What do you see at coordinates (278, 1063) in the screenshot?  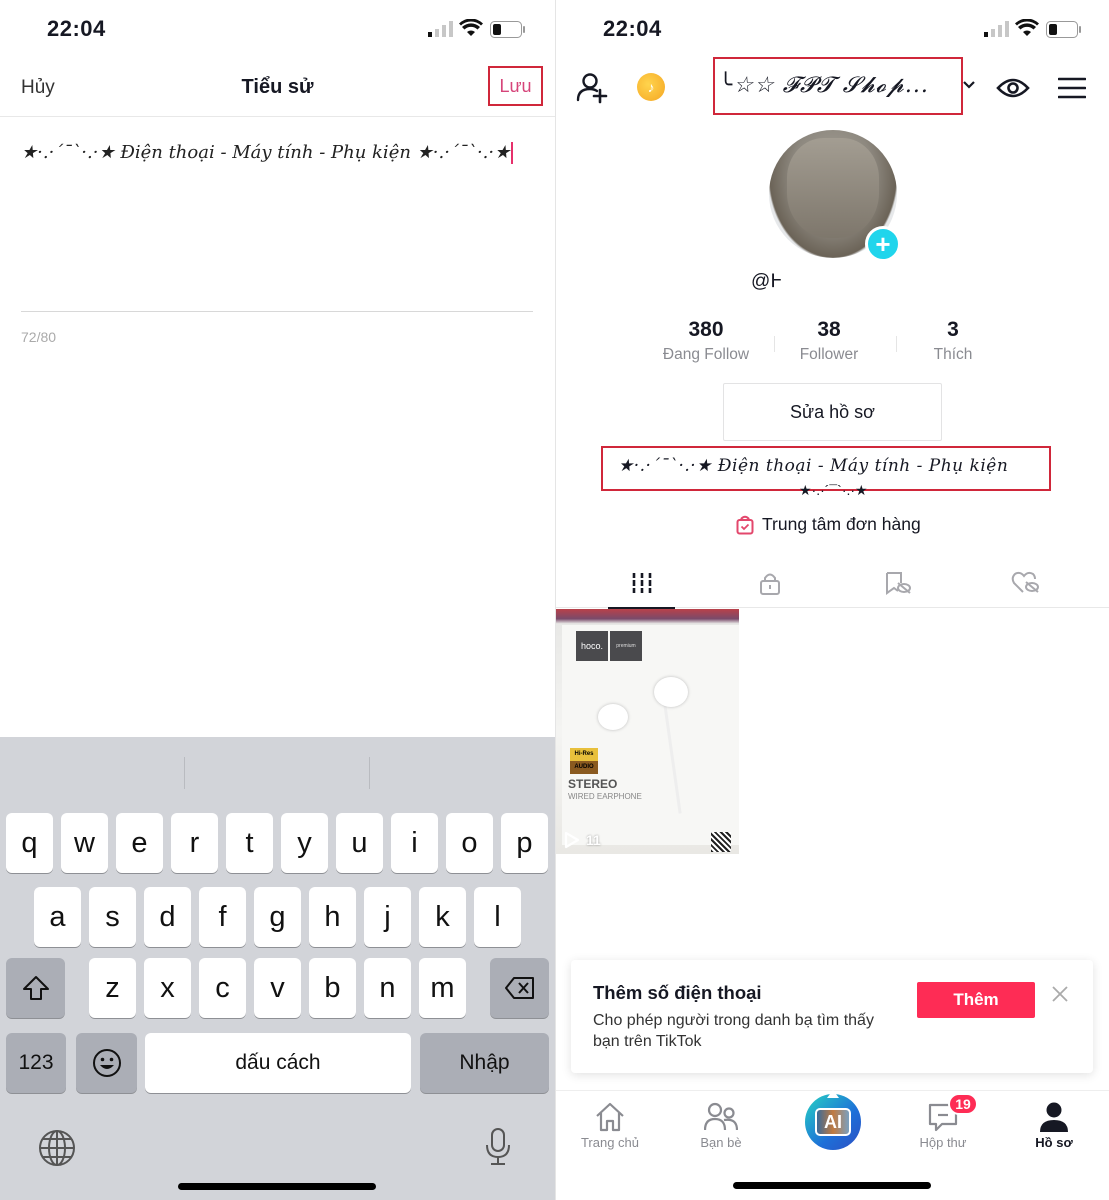 I see `space-key: dấu cách` at bounding box center [278, 1063].